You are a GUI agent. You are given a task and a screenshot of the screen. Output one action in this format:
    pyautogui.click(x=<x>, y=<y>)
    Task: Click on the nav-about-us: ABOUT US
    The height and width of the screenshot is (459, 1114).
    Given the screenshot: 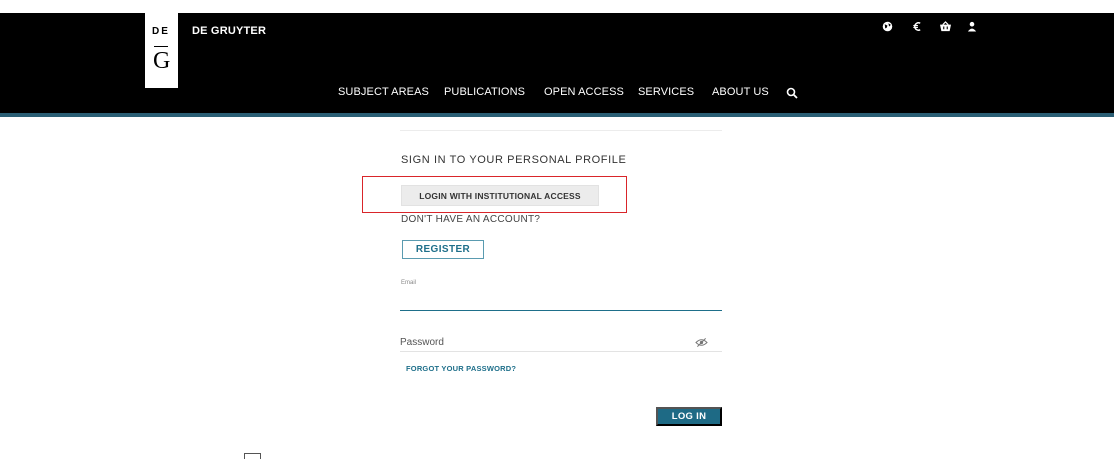 What is the action you would take?
    pyautogui.click(x=740, y=92)
    